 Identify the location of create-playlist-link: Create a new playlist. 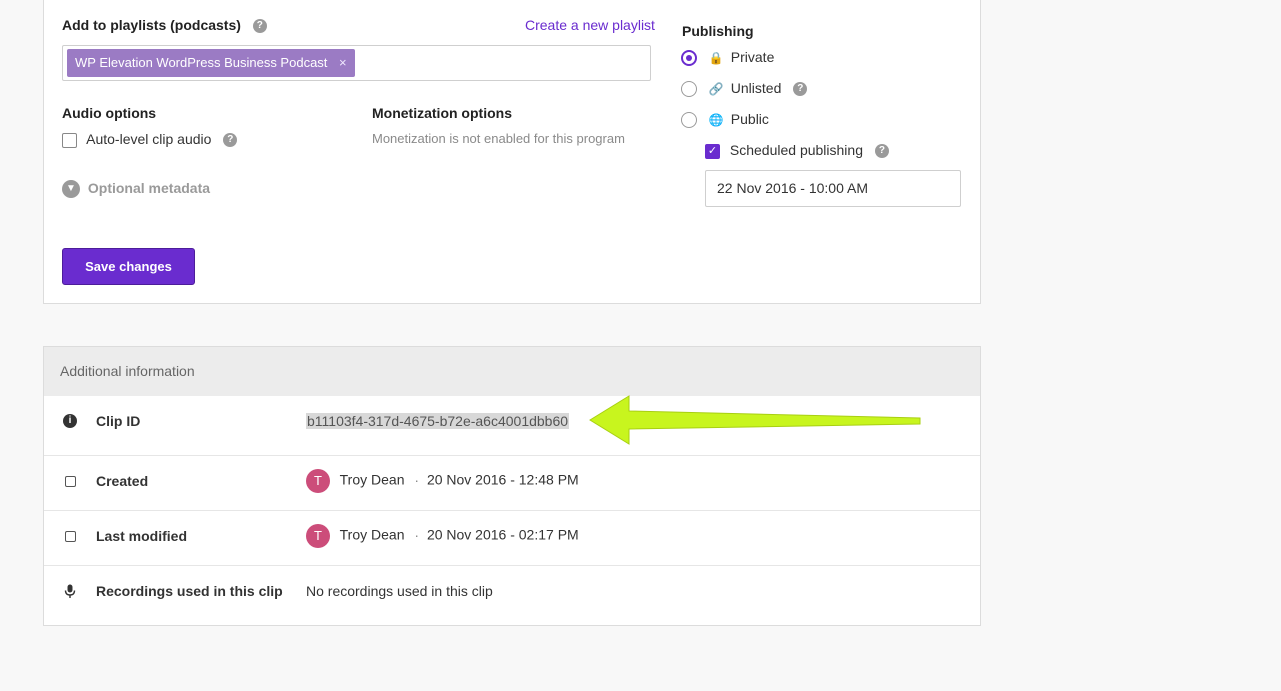
(590, 25).